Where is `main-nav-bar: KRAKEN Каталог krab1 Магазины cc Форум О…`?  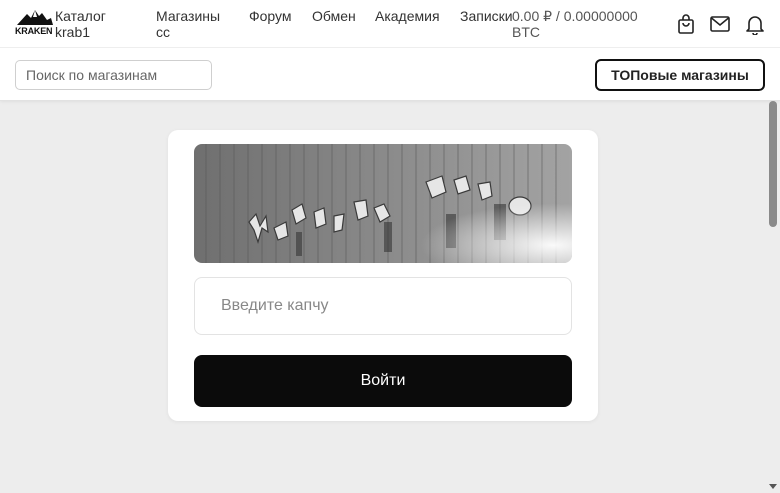
main-nav-bar: KRAKEN Каталог krab1 Магазины cc Форум О… is located at coordinates (390, 24).